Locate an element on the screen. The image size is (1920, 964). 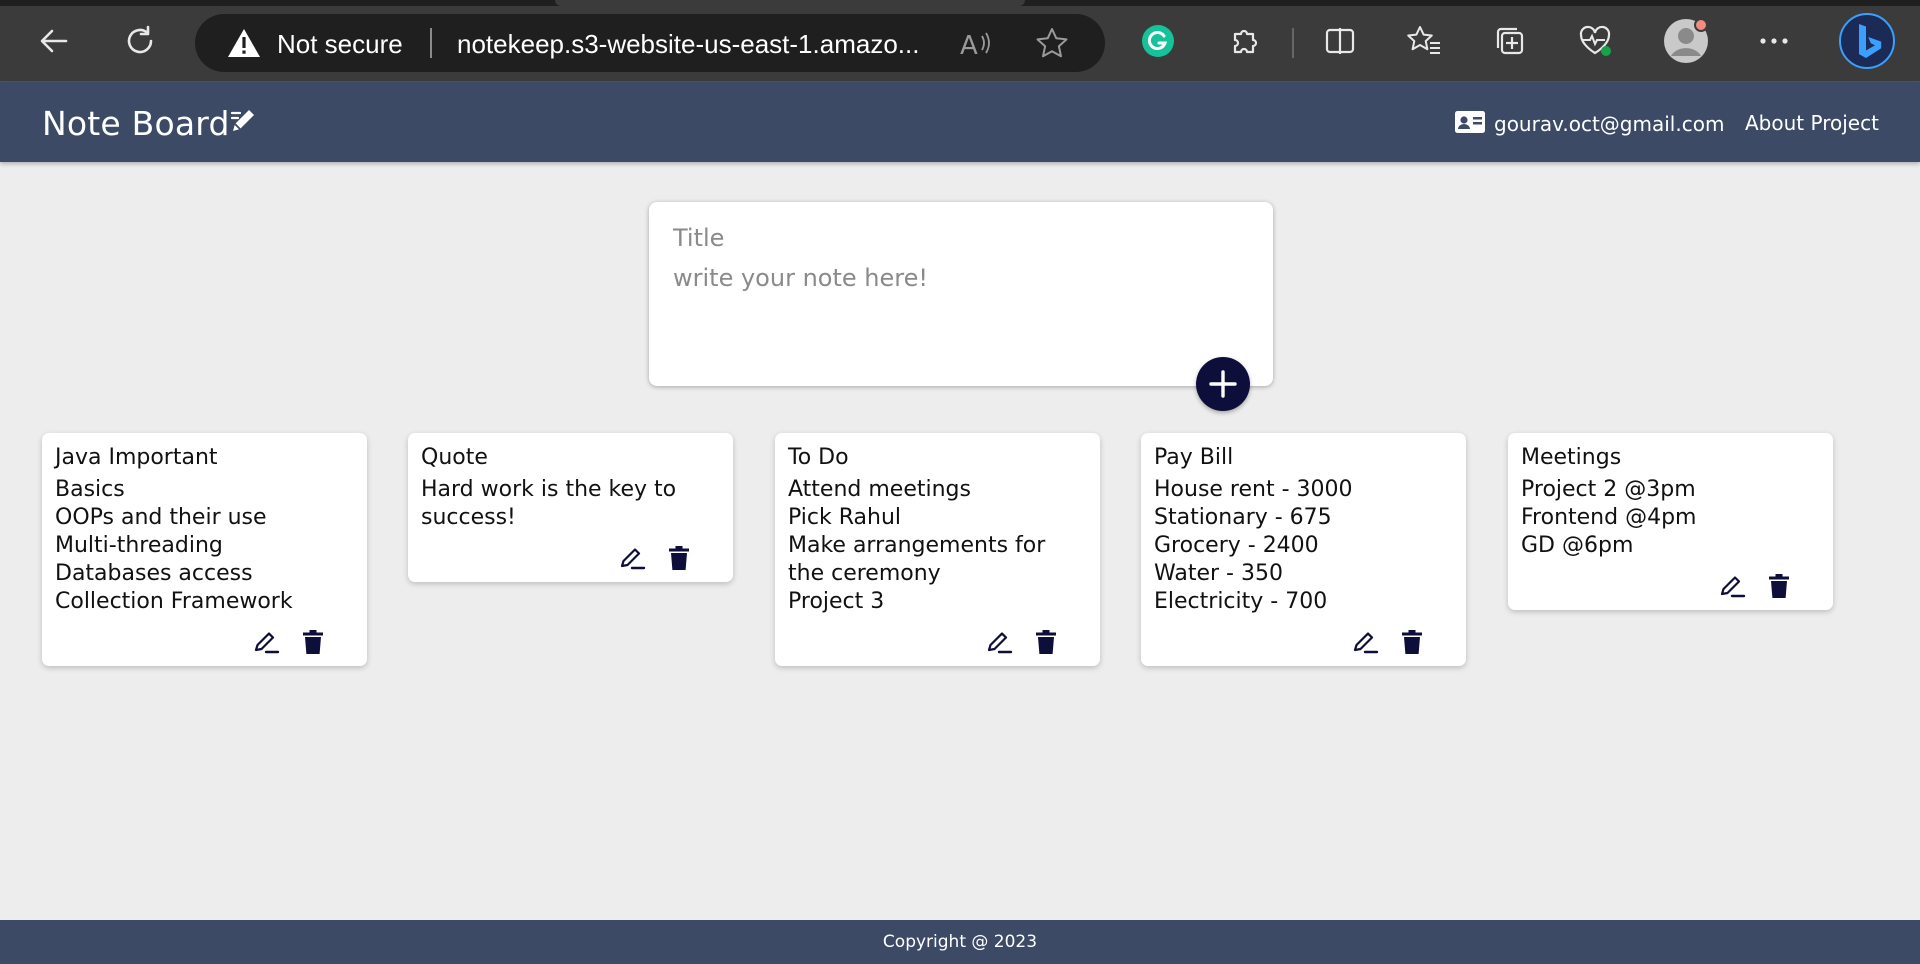
note-title: Quote is located at coordinates (454, 457).